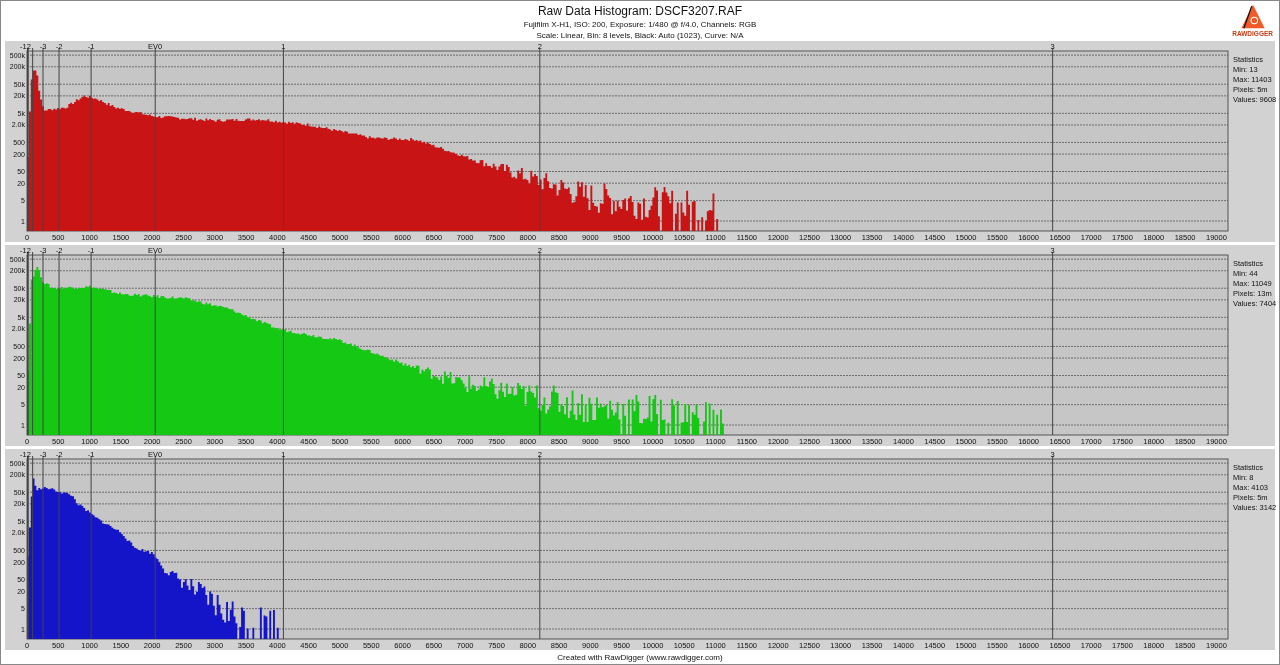 This screenshot has width=1280, height=665. Describe the element at coordinates (640, 11) in the screenshot. I see `histogram-title: Raw Data Histogram: DSCF3207.RAF` at that location.